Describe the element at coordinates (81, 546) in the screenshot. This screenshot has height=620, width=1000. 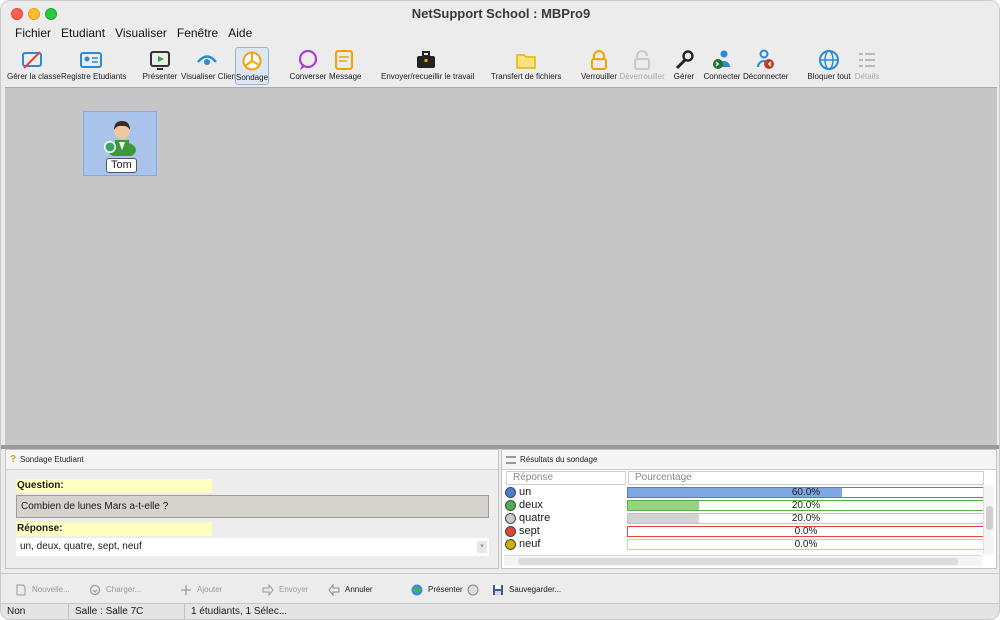
I see `answers-text: un, deux, quatre, sept, neuf` at that location.